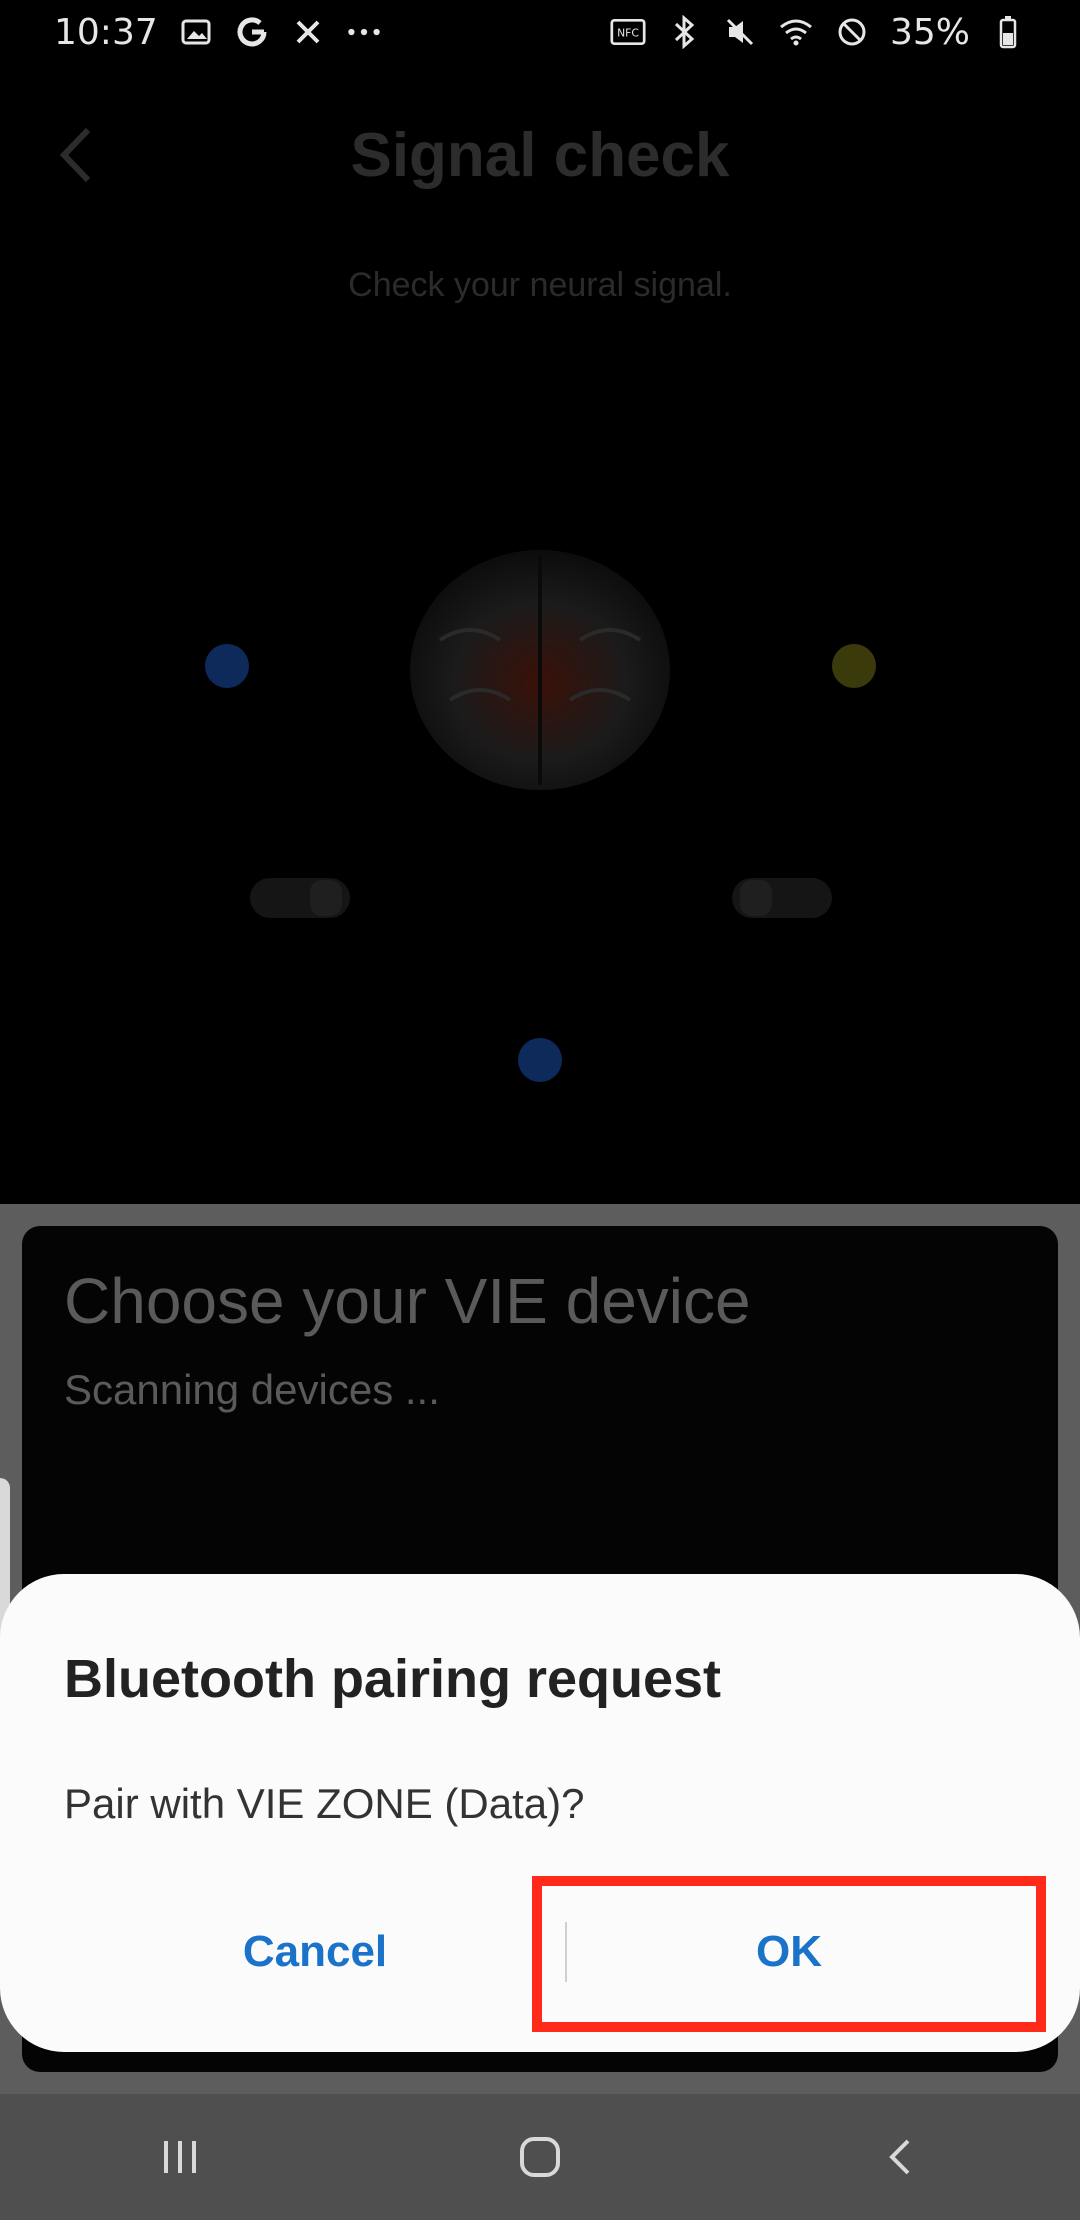 This screenshot has height=2220, width=1080. I want to click on status-time: 10:37, so click(106, 32).